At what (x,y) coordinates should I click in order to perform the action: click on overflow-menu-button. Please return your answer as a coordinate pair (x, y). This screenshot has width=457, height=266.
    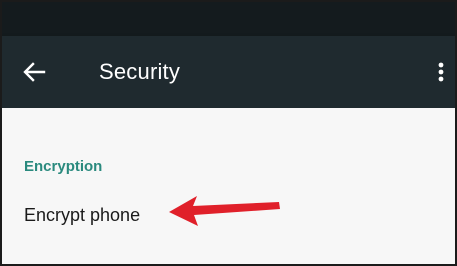
    Looking at the image, I should click on (441, 72).